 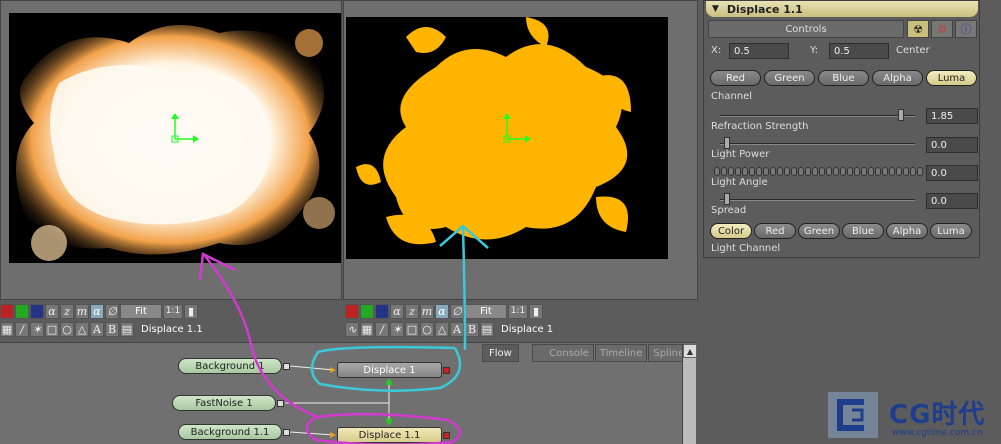 What do you see at coordinates (817, 115) in the screenshot?
I see `refraction-strength-slider` at bounding box center [817, 115].